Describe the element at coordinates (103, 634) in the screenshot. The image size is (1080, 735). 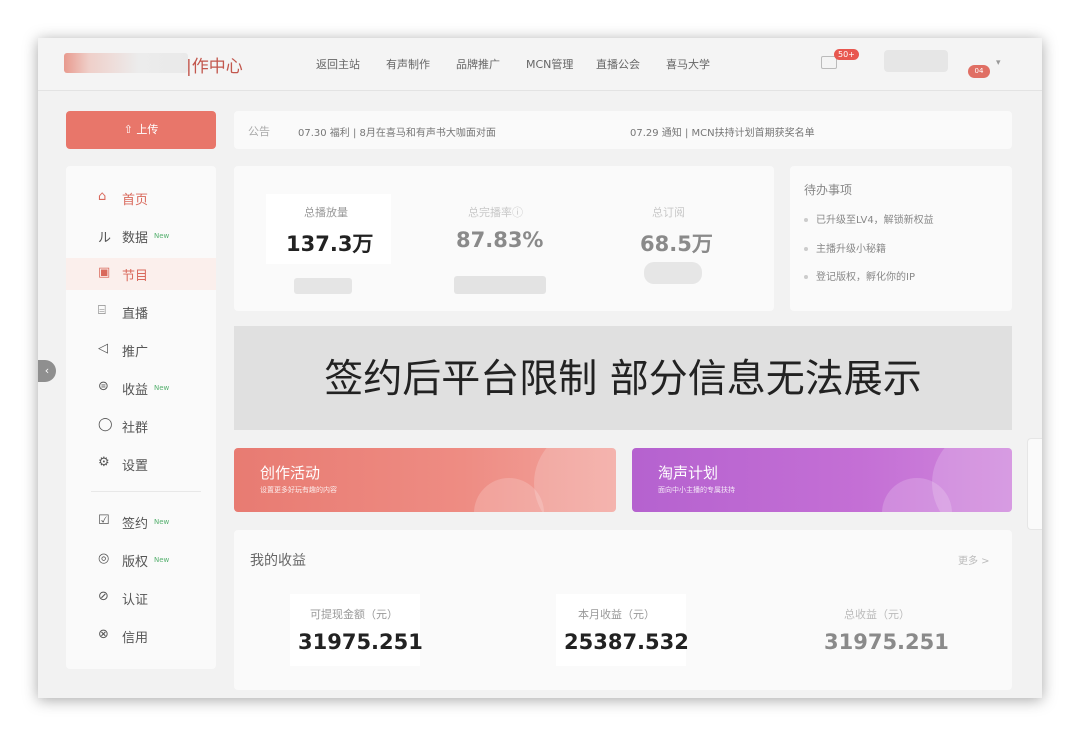
I see `shield-icon: ⊗` at that location.